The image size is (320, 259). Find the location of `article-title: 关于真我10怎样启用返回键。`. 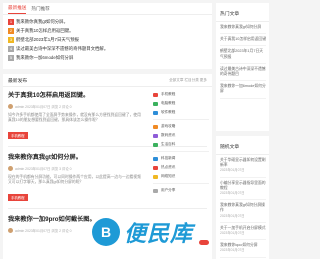

article-title: 关于真我10怎样启用返回键。 is located at coordinates (75, 96).